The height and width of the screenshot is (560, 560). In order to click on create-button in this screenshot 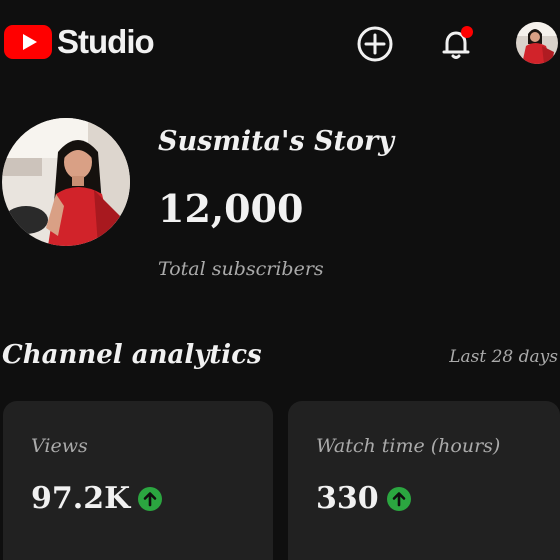, I will do `click(375, 44)`.